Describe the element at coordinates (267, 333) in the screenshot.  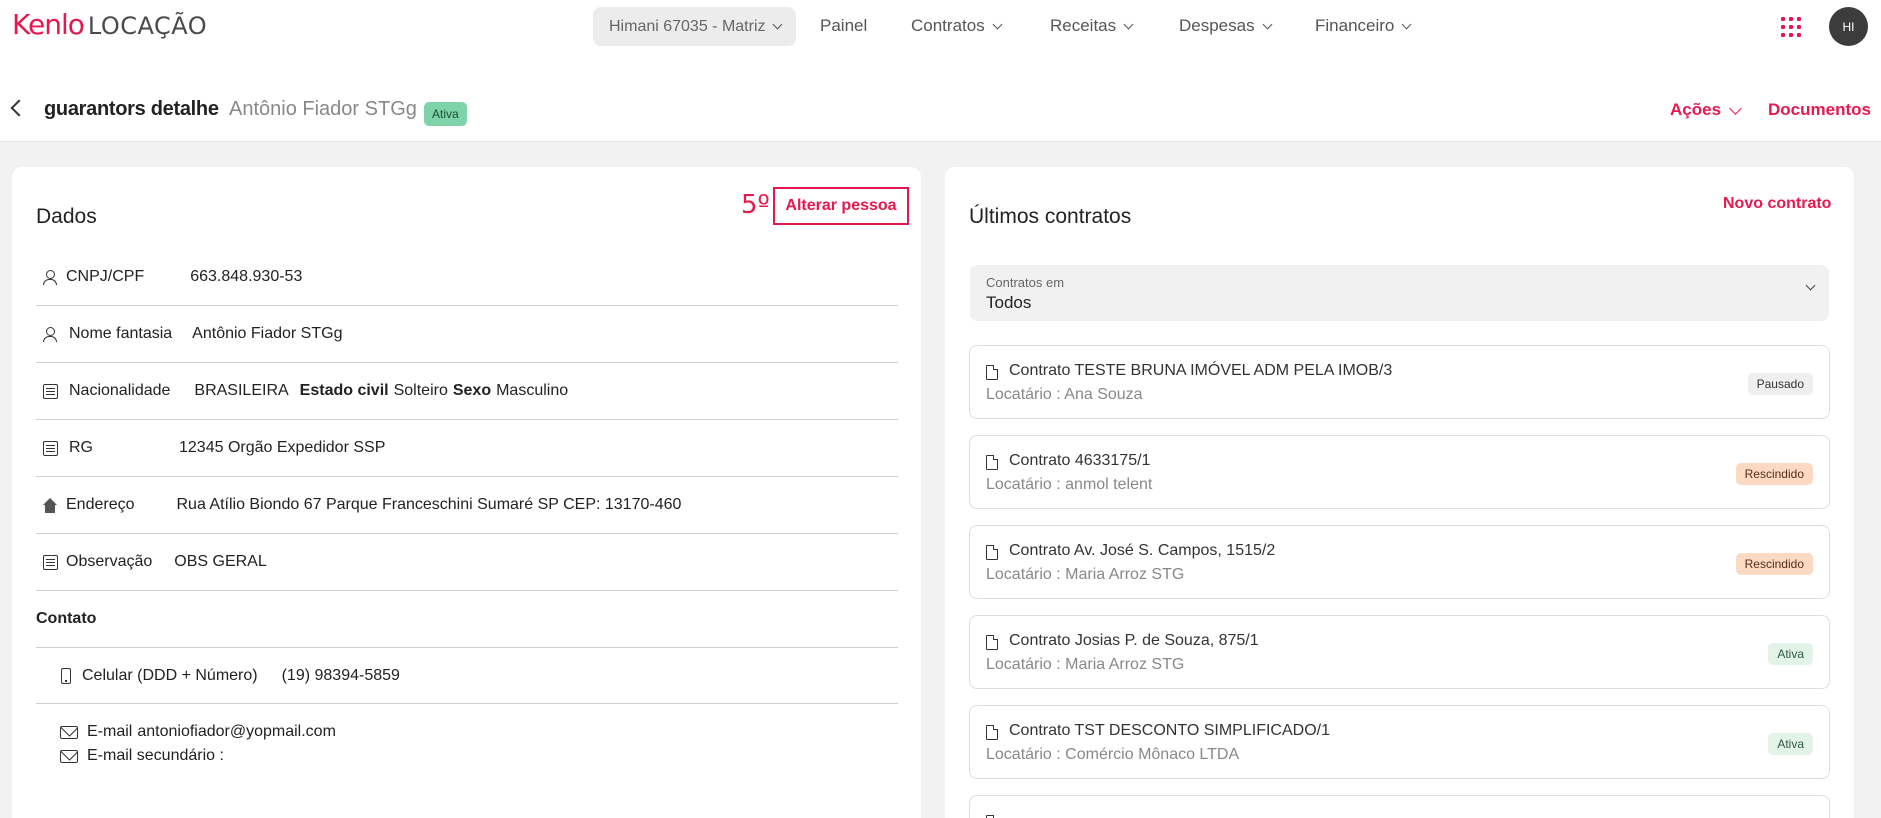
I see `fantasia-value: Antônio Fiador STGg` at that location.